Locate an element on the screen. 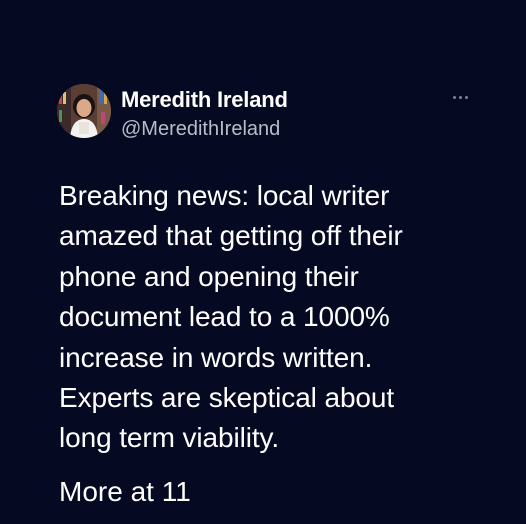 The image size is (526, 524). tweet-text-line: Breaking news: local writer is located at coordinates (224, 195).